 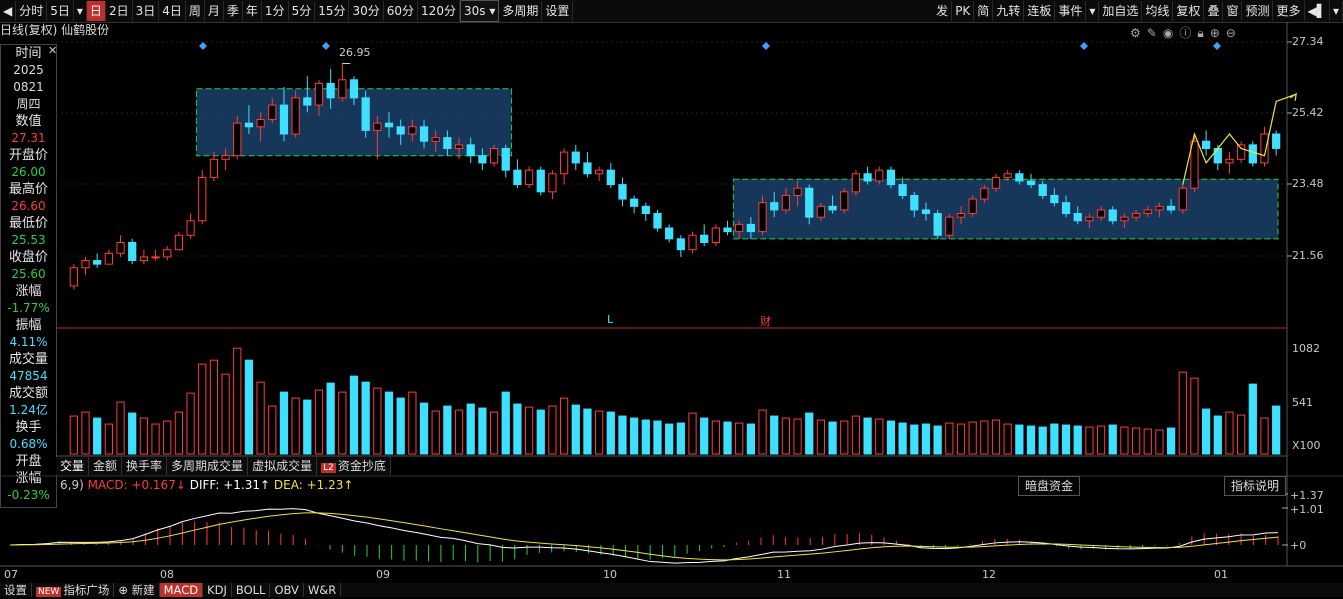 What do you see at coordinates (283, 466) in the screenshot?
I see `tab-virtual-volume: 虚拟成交量` at bounding box center [283, 466].